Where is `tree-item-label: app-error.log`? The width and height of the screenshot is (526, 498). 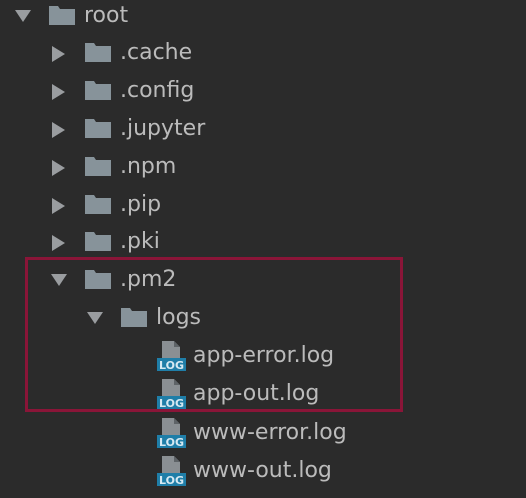
tree-item-label: app-error.log is located at coordinates (264, 355).